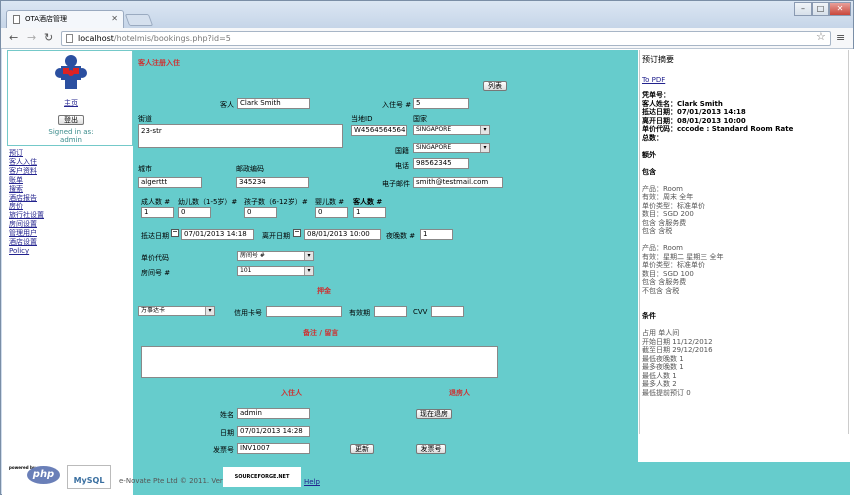 Image resolution: width=854 pixels, height=495 pixels. What do you see at coordinates (159, 63) in the screenshot?
I see `form-title: 客人注册入住` at bounding box center [159, 63].